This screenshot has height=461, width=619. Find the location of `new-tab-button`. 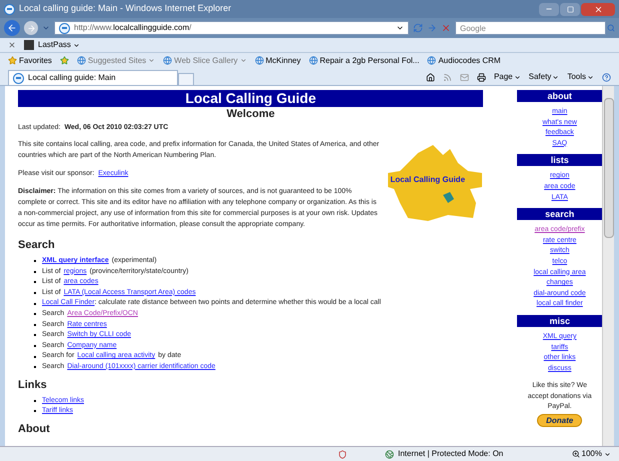

new-tab-button is located at coordinates (186, 79).